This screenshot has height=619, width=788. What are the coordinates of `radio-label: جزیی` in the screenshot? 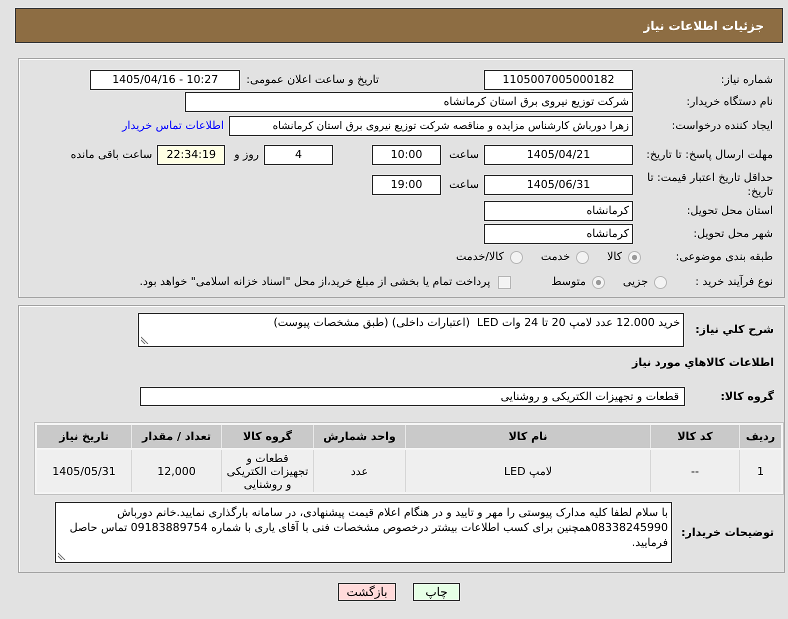 It's located at (635, 282).